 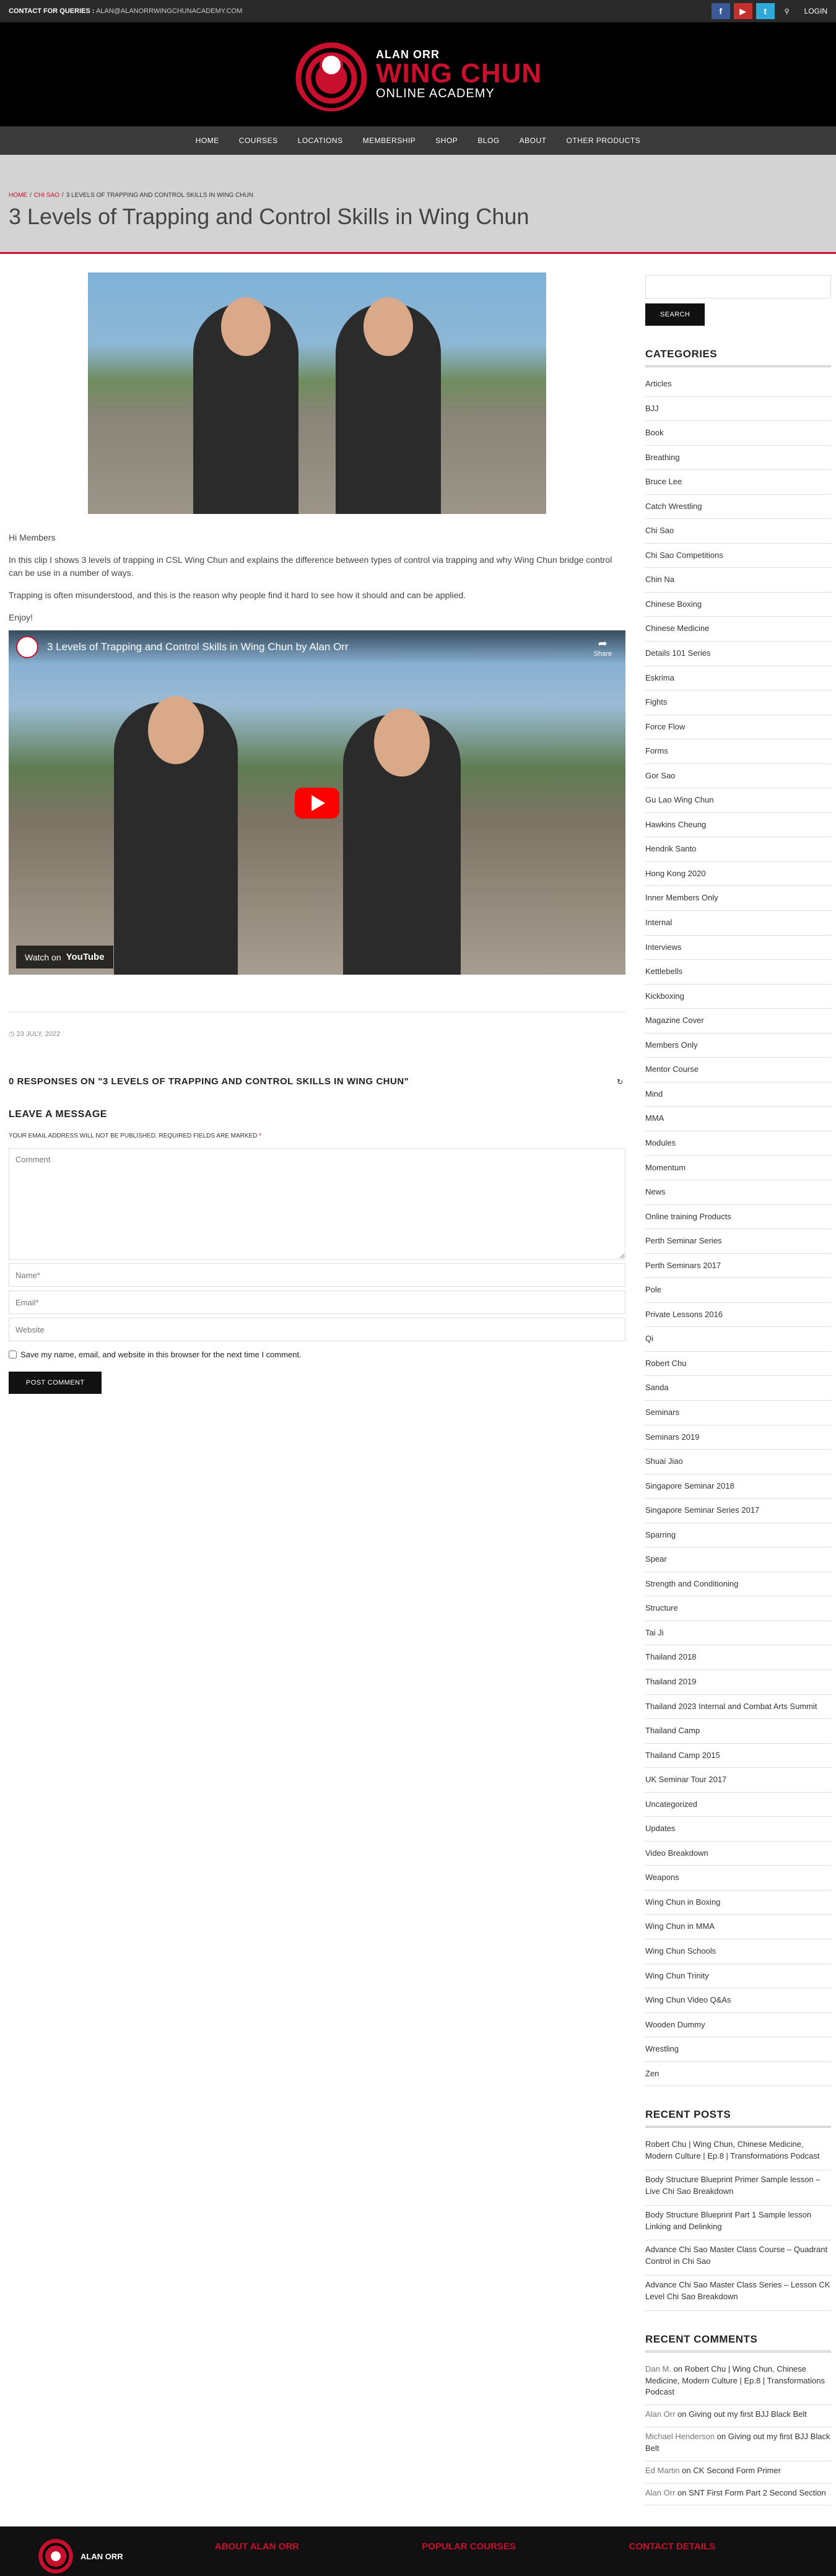 I want to click on nav-blog: BLOG, so click(x=488, y=140).